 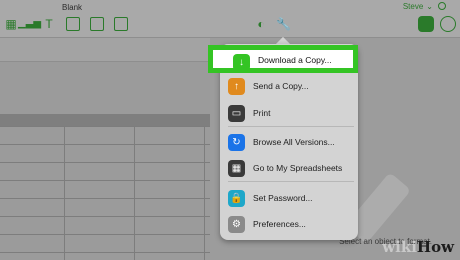 What do you see at coordinates (105, 50) in the screenshot?
I see `sheet-ruler` at bounding box center [105, 50].